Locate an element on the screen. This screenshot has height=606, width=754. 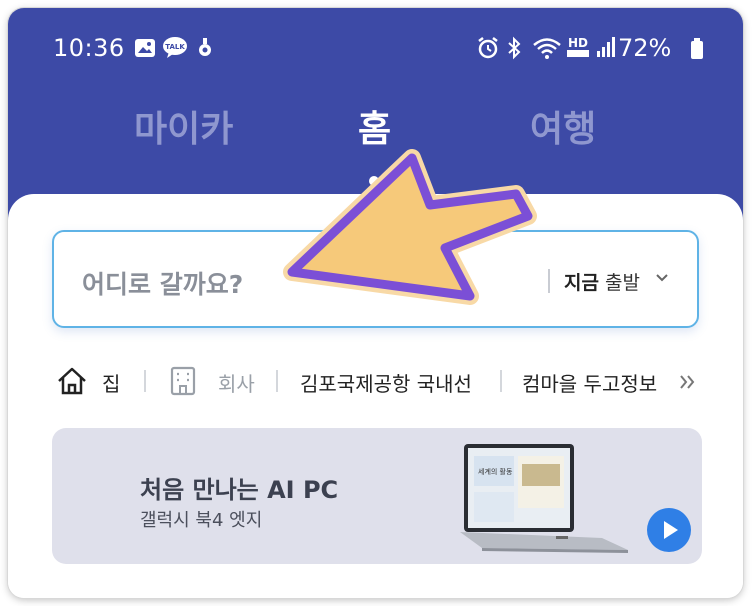
chevron-double-right-icon is located at coordinates (687, 384).